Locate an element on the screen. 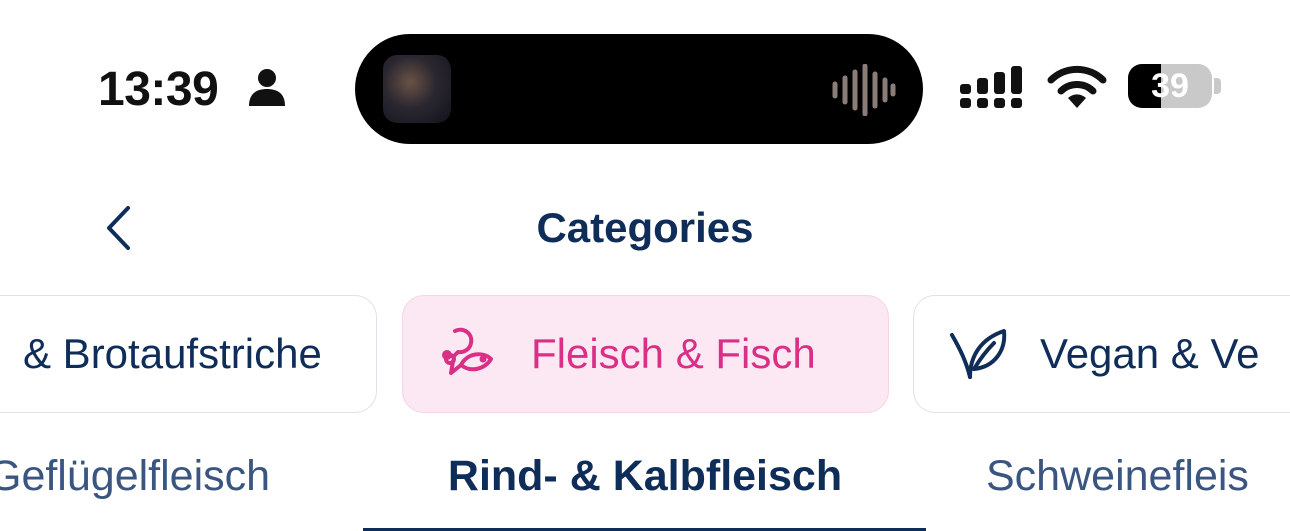 Image resolution: width=1290 pixels, height=531 pixels. now-playing-artwork is located at coordinates (417, 89).